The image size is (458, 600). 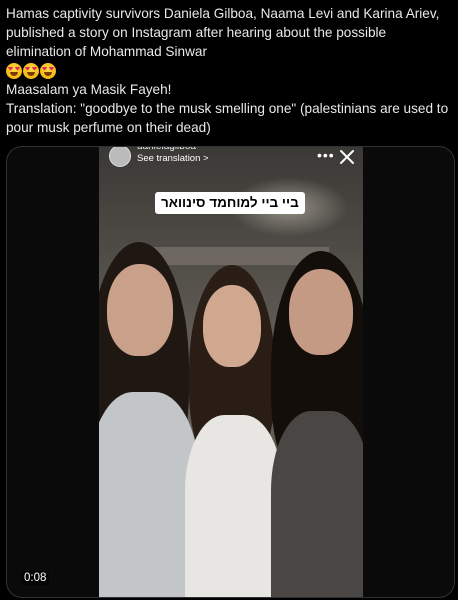 What do you see at coordinates (230, 203) in the screenshot?
I see `hebrew-caption-banner: ביי ביי למוחמד סינוואר` at bounding box center [230, 203].